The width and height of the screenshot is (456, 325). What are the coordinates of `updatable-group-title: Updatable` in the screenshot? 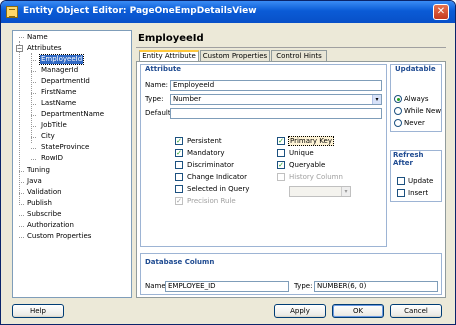 It's located at (415, 69).